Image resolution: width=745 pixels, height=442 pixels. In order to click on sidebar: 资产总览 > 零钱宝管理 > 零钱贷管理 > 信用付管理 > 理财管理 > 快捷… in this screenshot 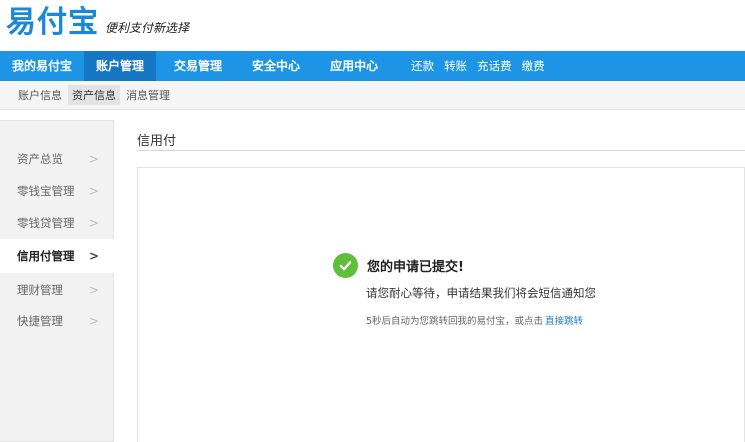, I will do `click(57, 281)`.